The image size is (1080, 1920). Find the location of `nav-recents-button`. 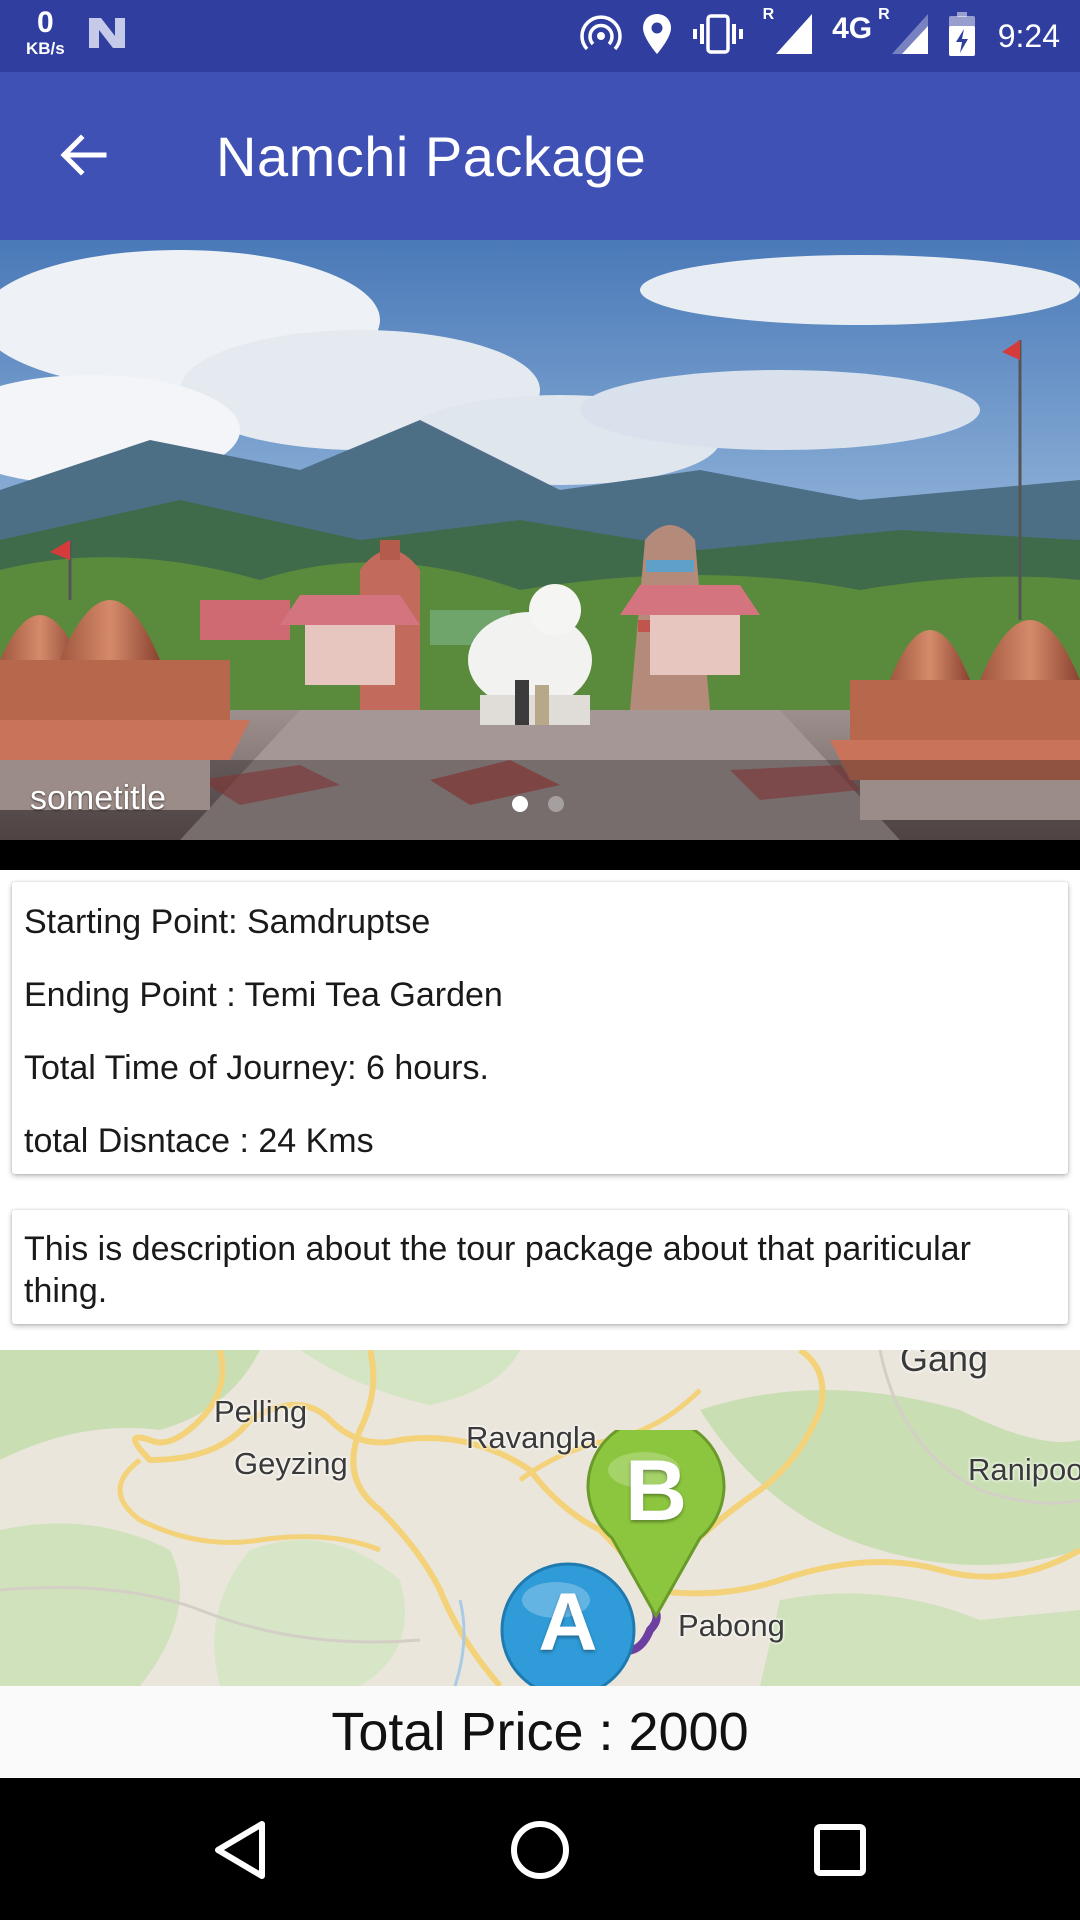

nav-recents-button is located at coordinates (840, 1850).